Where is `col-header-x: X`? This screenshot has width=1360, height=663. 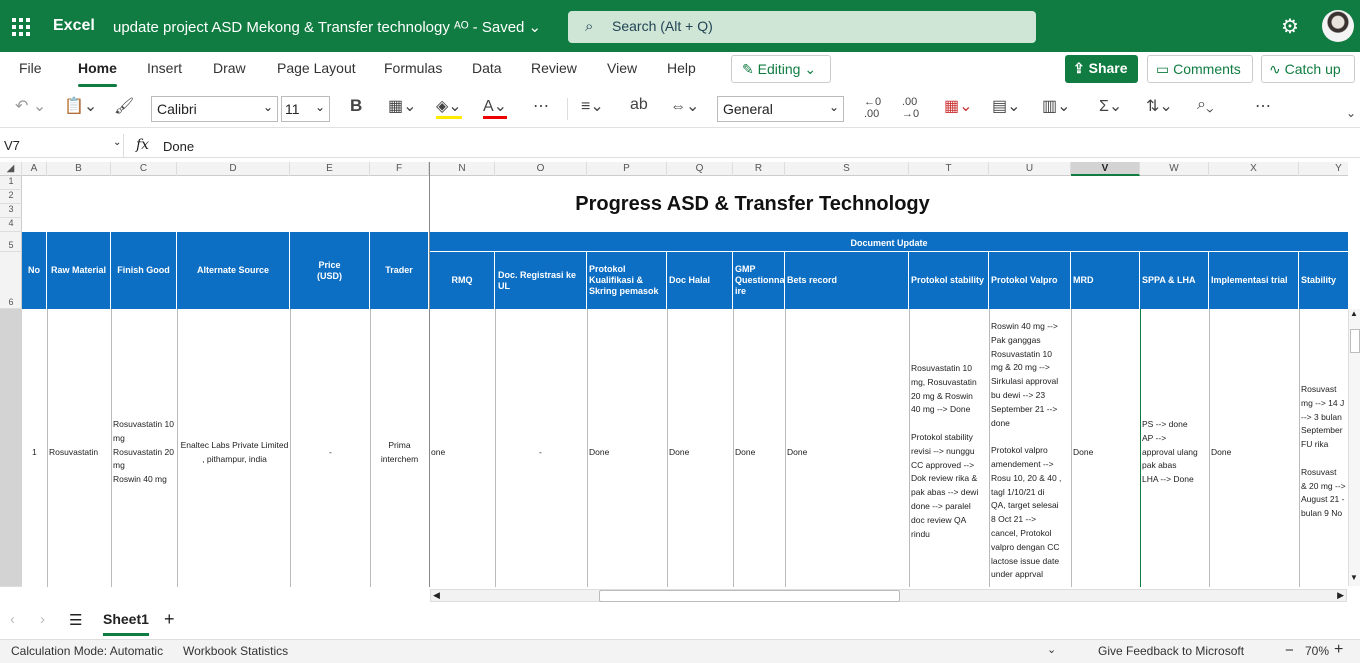
col-header-x: X is located at coordinates (1254, 169).